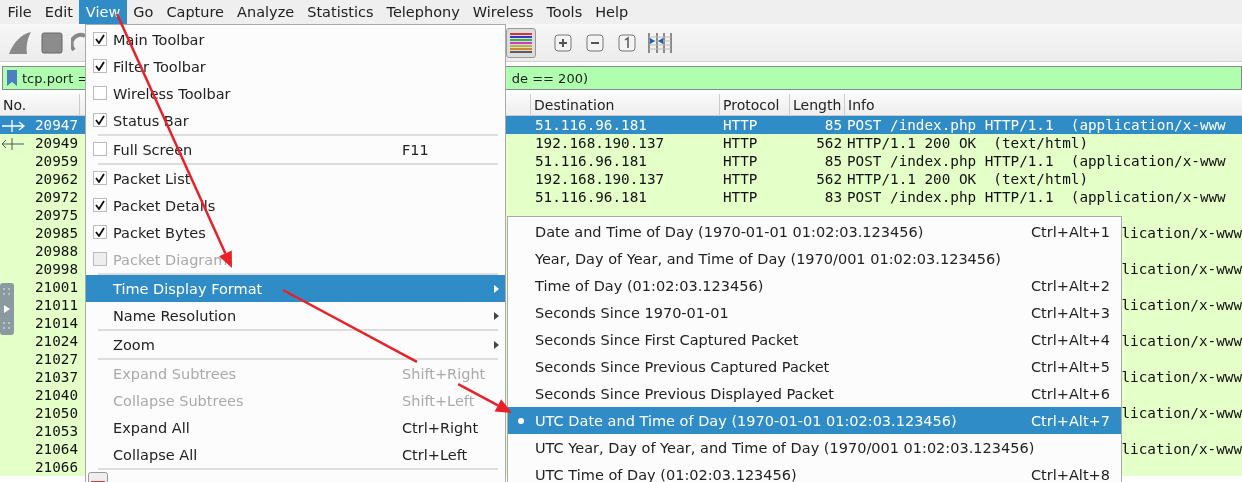 The image size is (1242, 482). Describe the element at coordinates (56, 143) in the screenshot. I see `packet-number: 20949` at that location.